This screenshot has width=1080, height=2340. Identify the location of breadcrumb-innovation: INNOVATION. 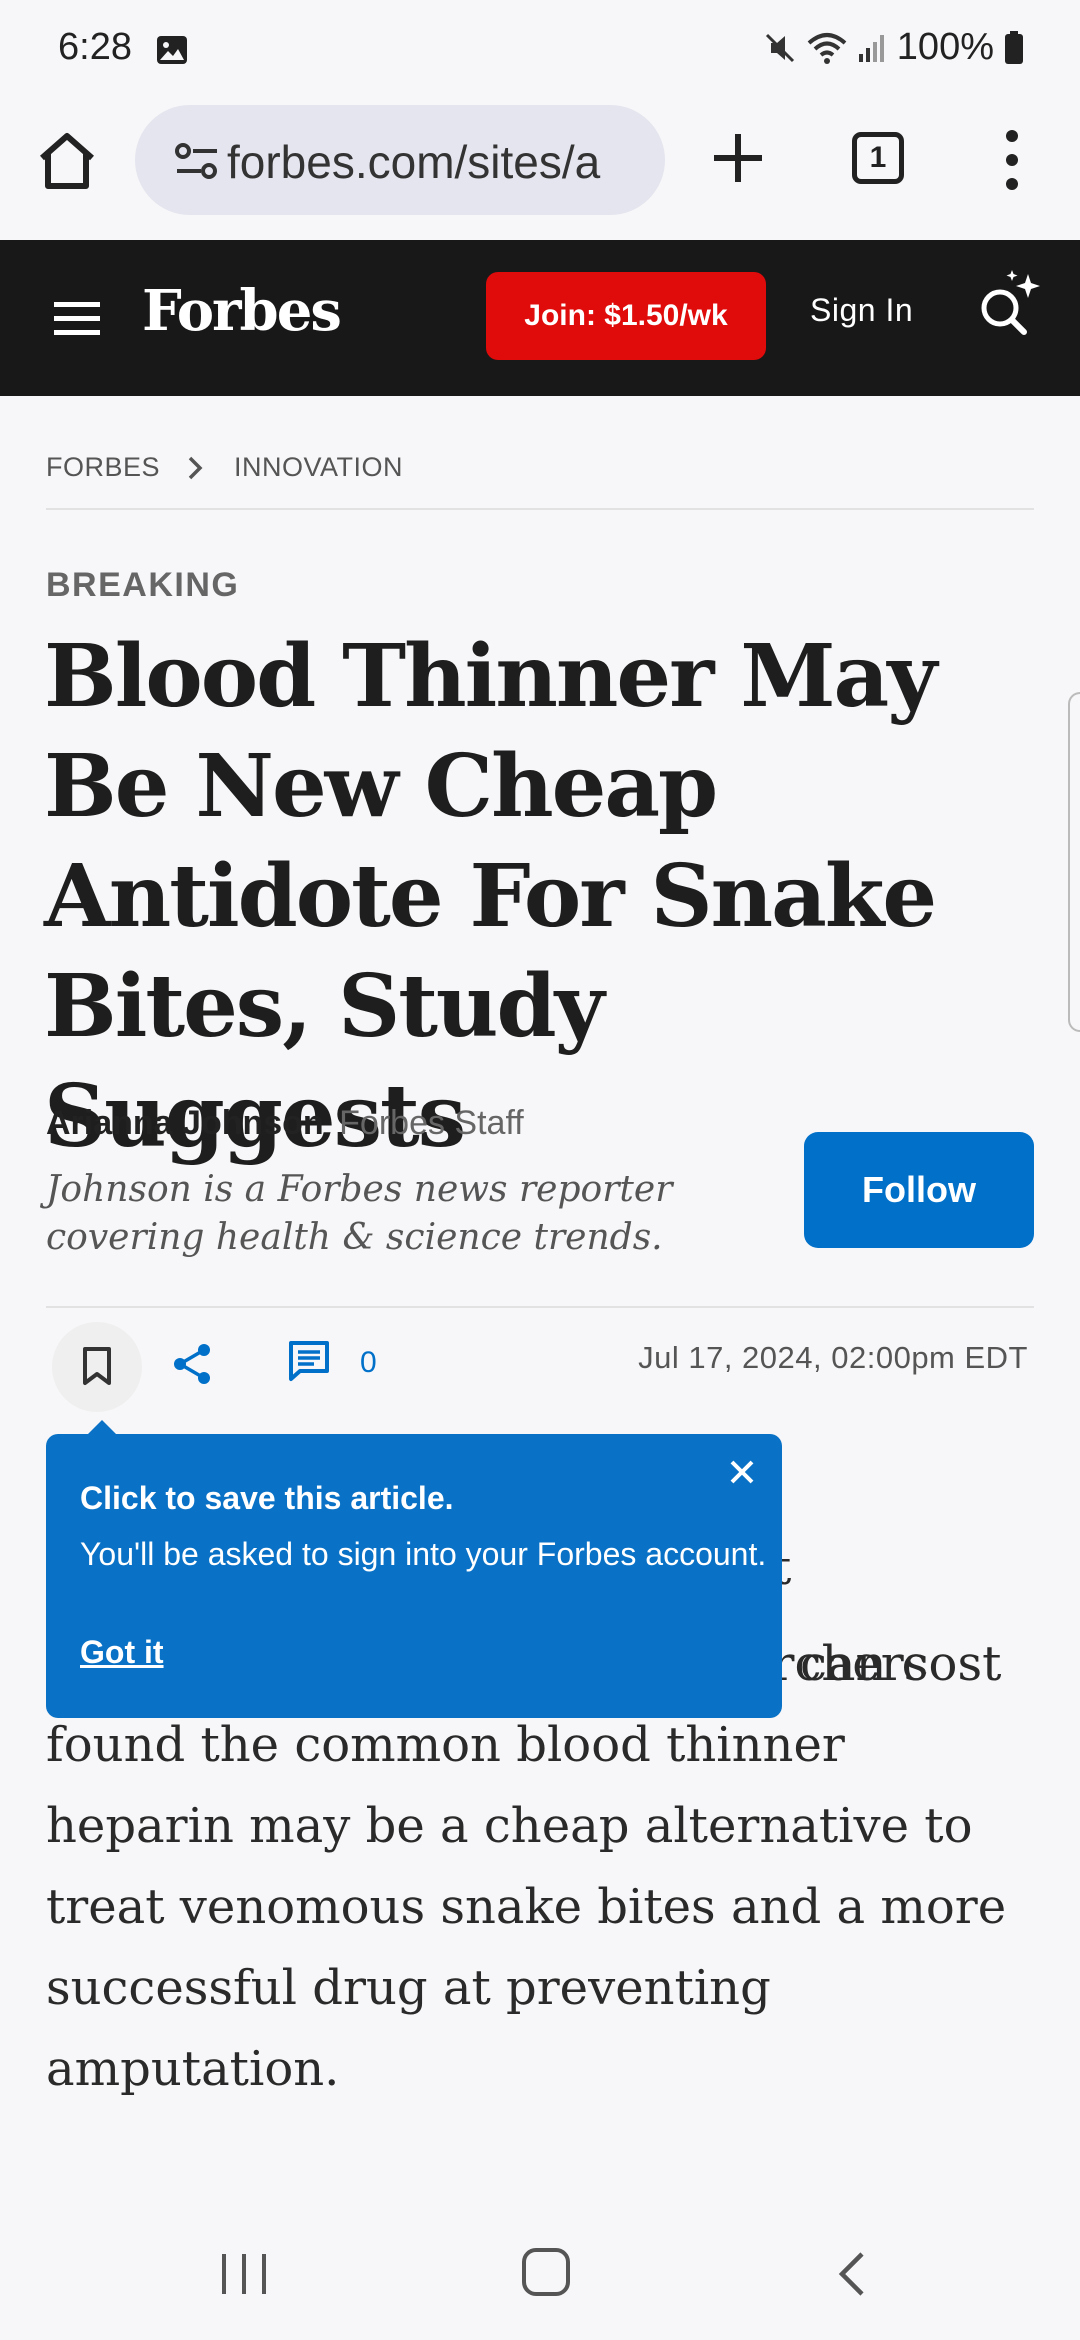
(318, 467).